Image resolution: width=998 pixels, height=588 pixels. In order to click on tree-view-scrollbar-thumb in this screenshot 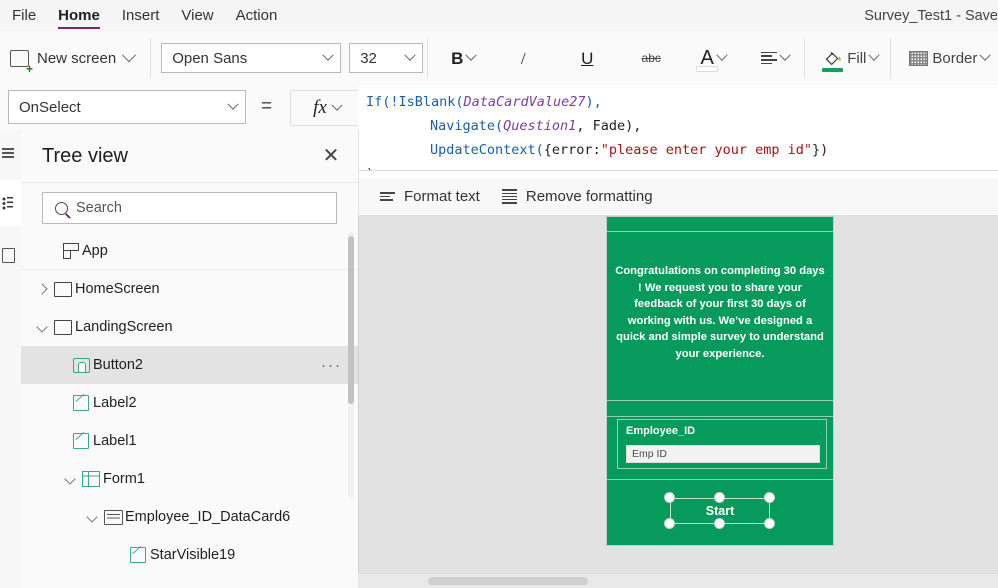, I will do `click(351, 320)`.